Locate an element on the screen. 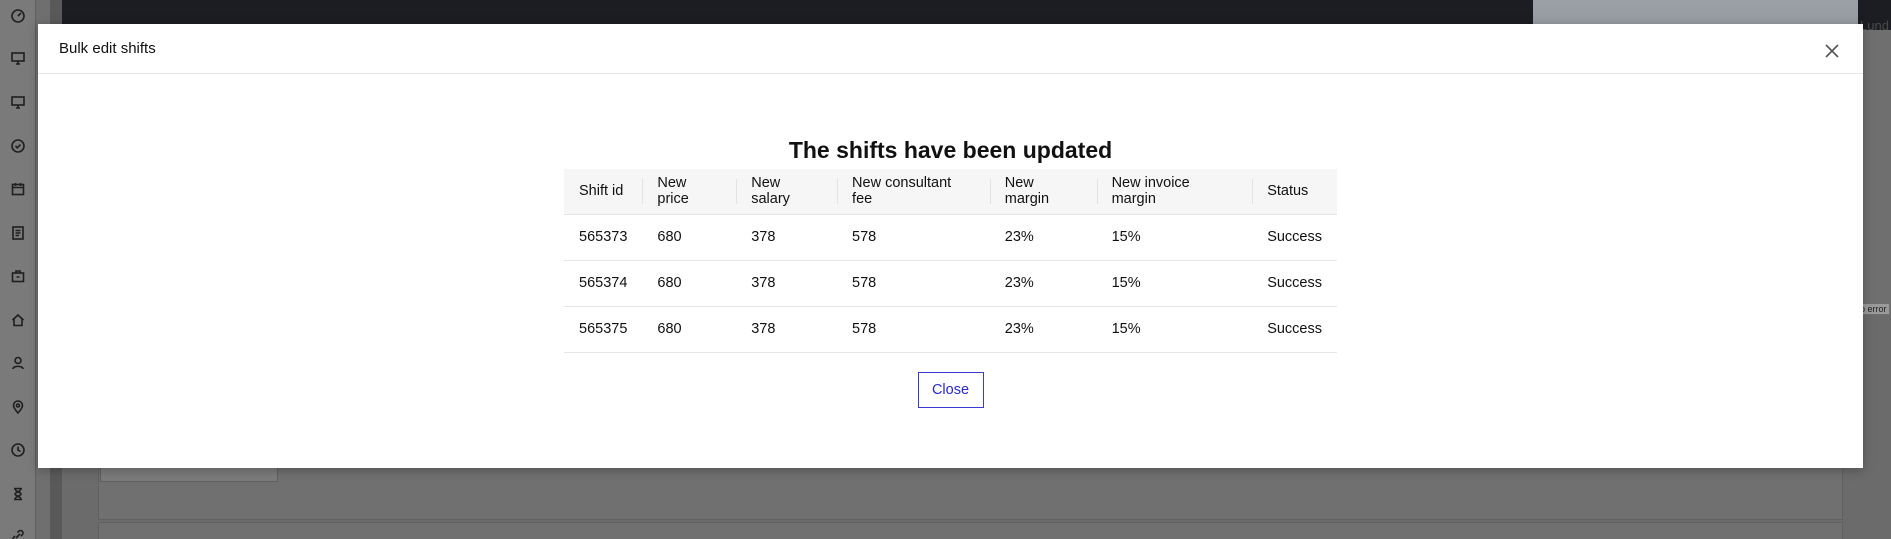 This screenshot has height=539, width=1891. column-header-new-margin: New margin is located at coordinates (1043, 192).